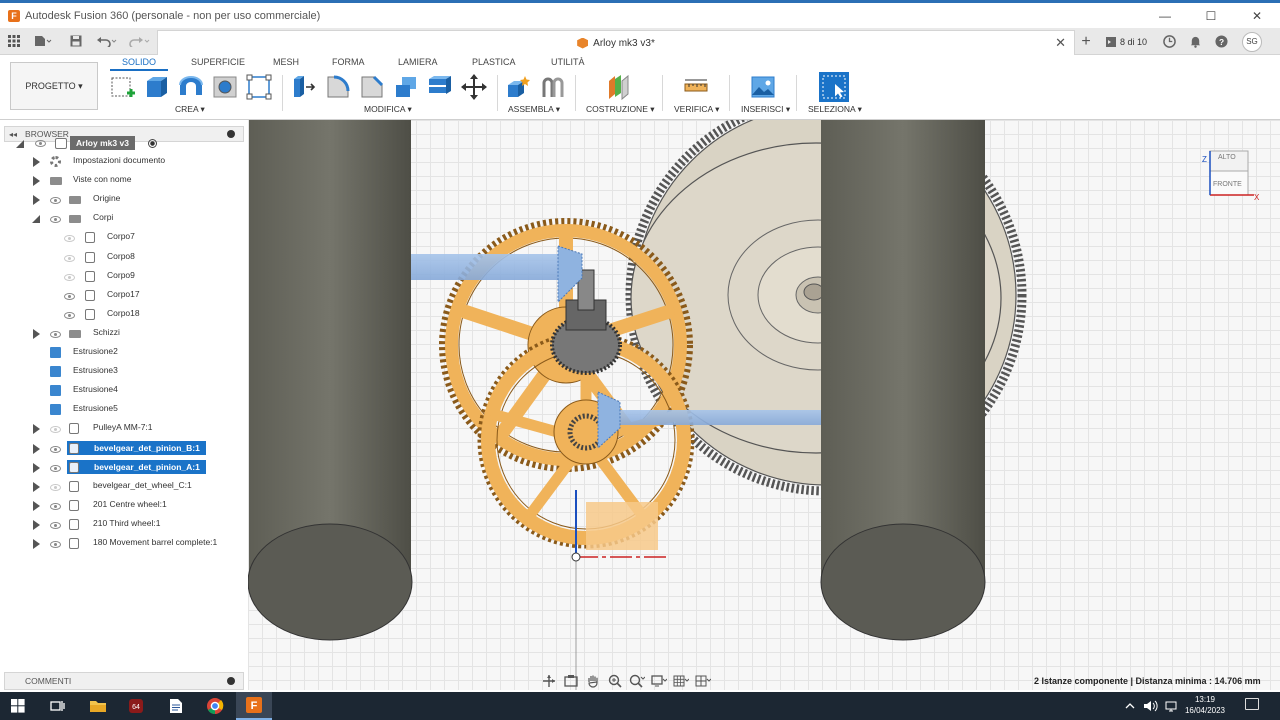  Describe the element at coordinates (681, 681) in the screenshot. I see `grid-settings-icon` at that location.